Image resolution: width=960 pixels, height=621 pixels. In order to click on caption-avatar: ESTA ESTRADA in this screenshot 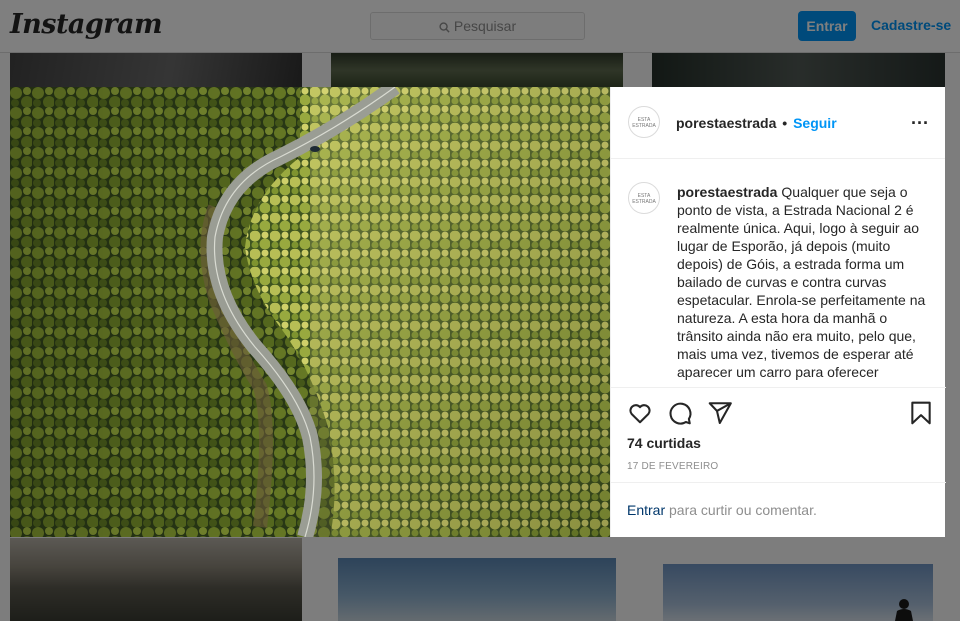, I will do `click(644, 198)`.